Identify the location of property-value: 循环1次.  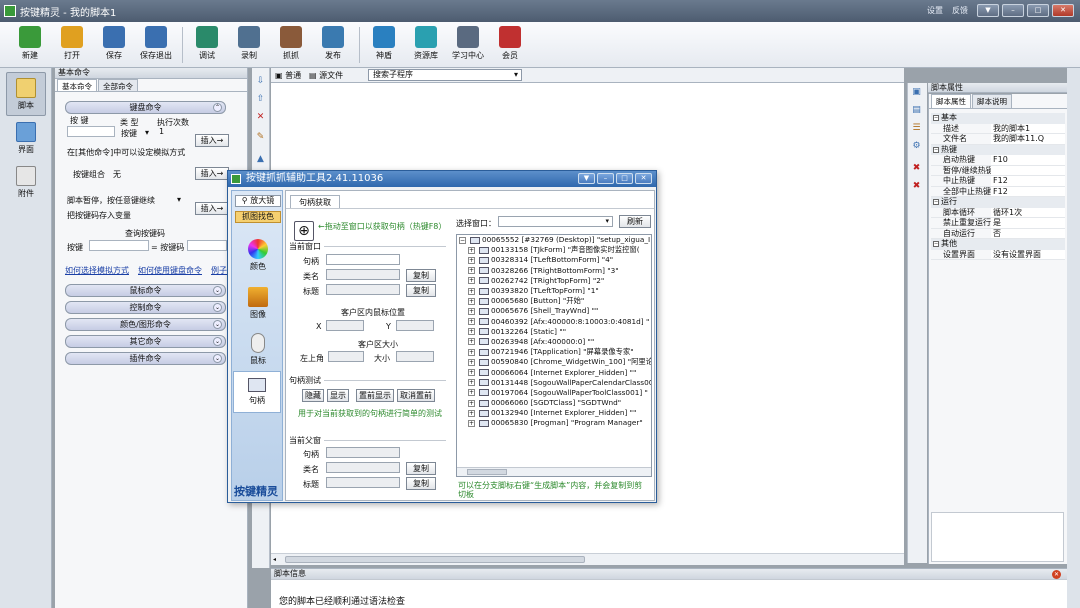
(1028, 212).